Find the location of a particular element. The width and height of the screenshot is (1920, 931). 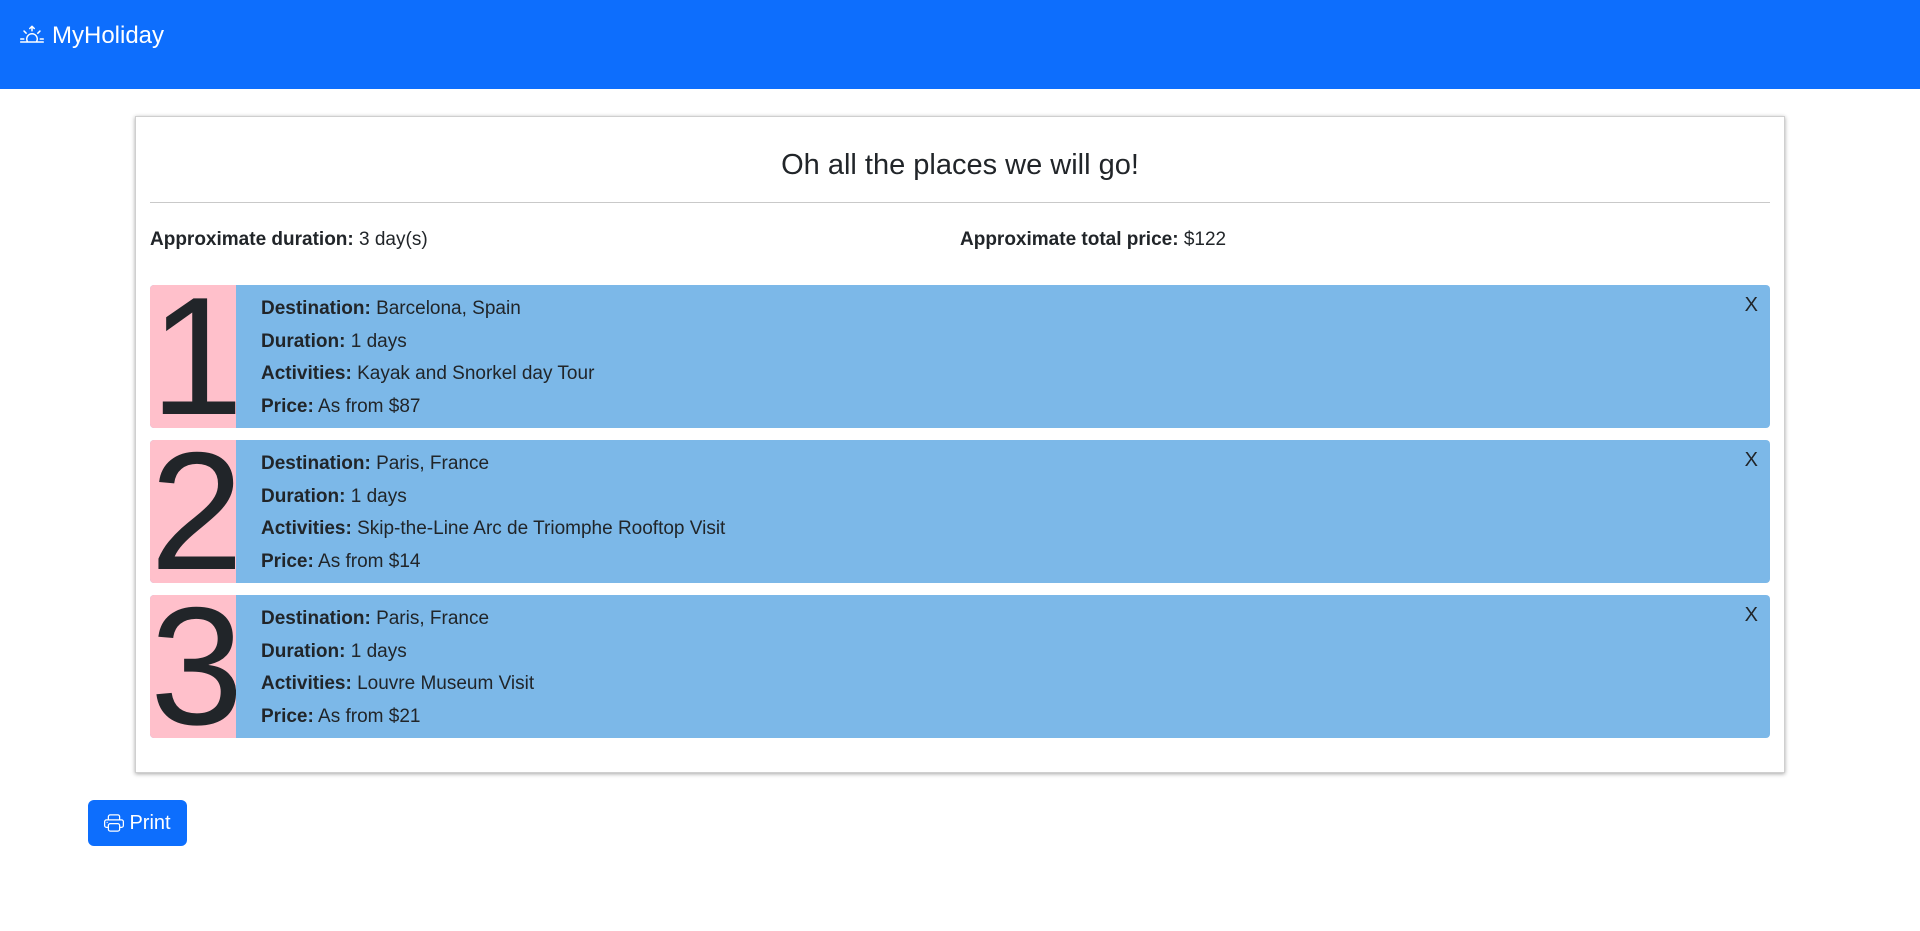

stop-number: 3 is located at coordinates (193, 666).